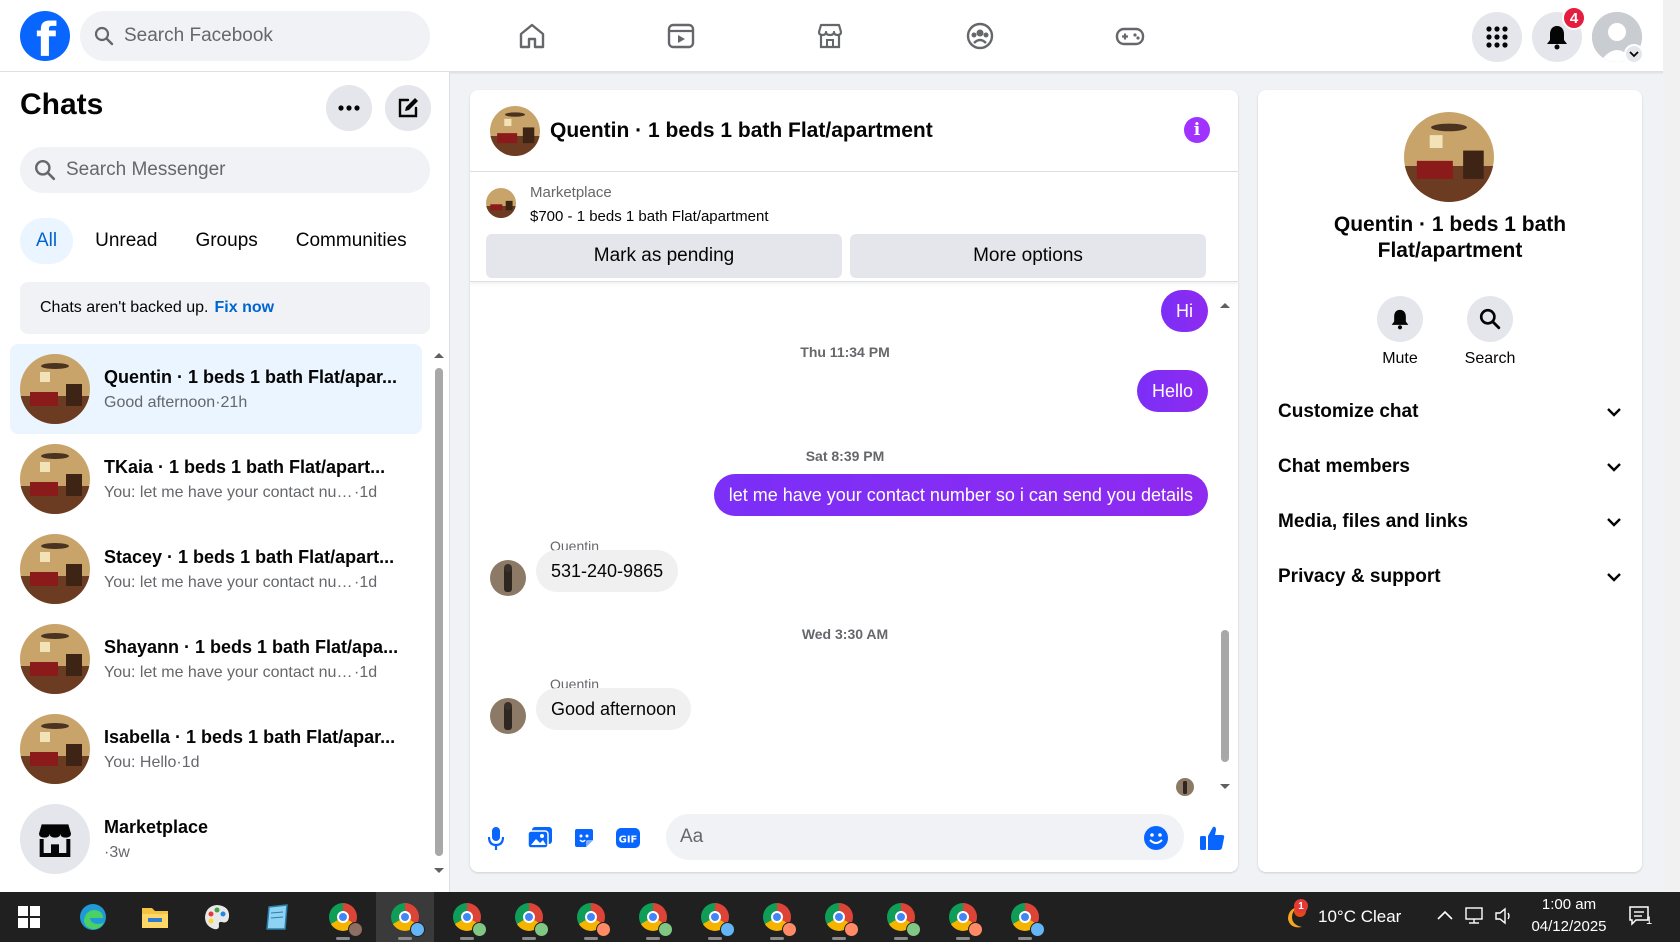 The image size is (1680, 942). I want to click on media-files-links-row: Media, files and links, so click(1450, 522).